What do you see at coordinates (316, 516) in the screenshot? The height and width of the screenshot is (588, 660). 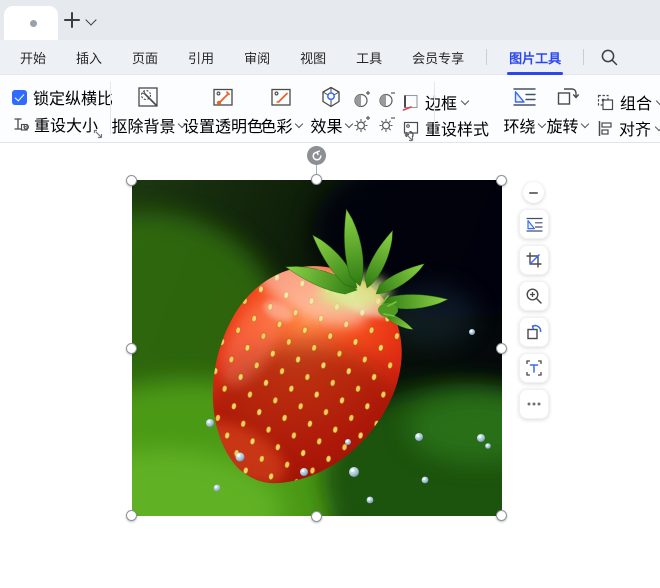 I see `selection-handle-bottom-center` at bounding box center [316, 516].